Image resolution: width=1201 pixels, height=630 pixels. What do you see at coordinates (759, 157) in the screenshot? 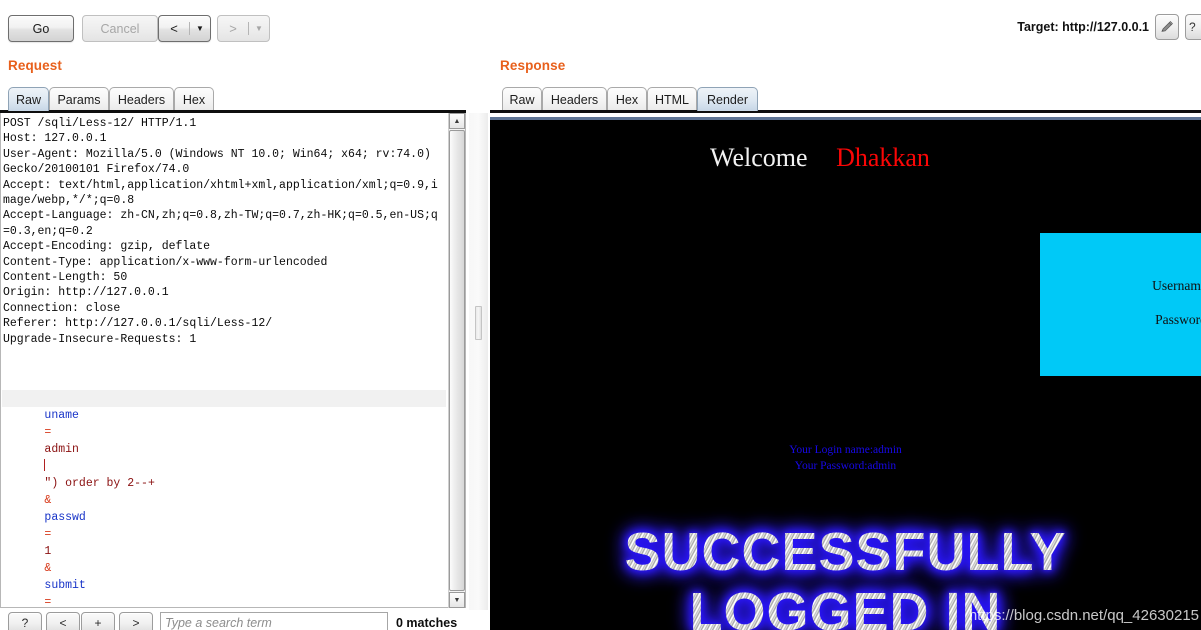
I see `welcome-word: Welcome` at bounding box center [759, 157].